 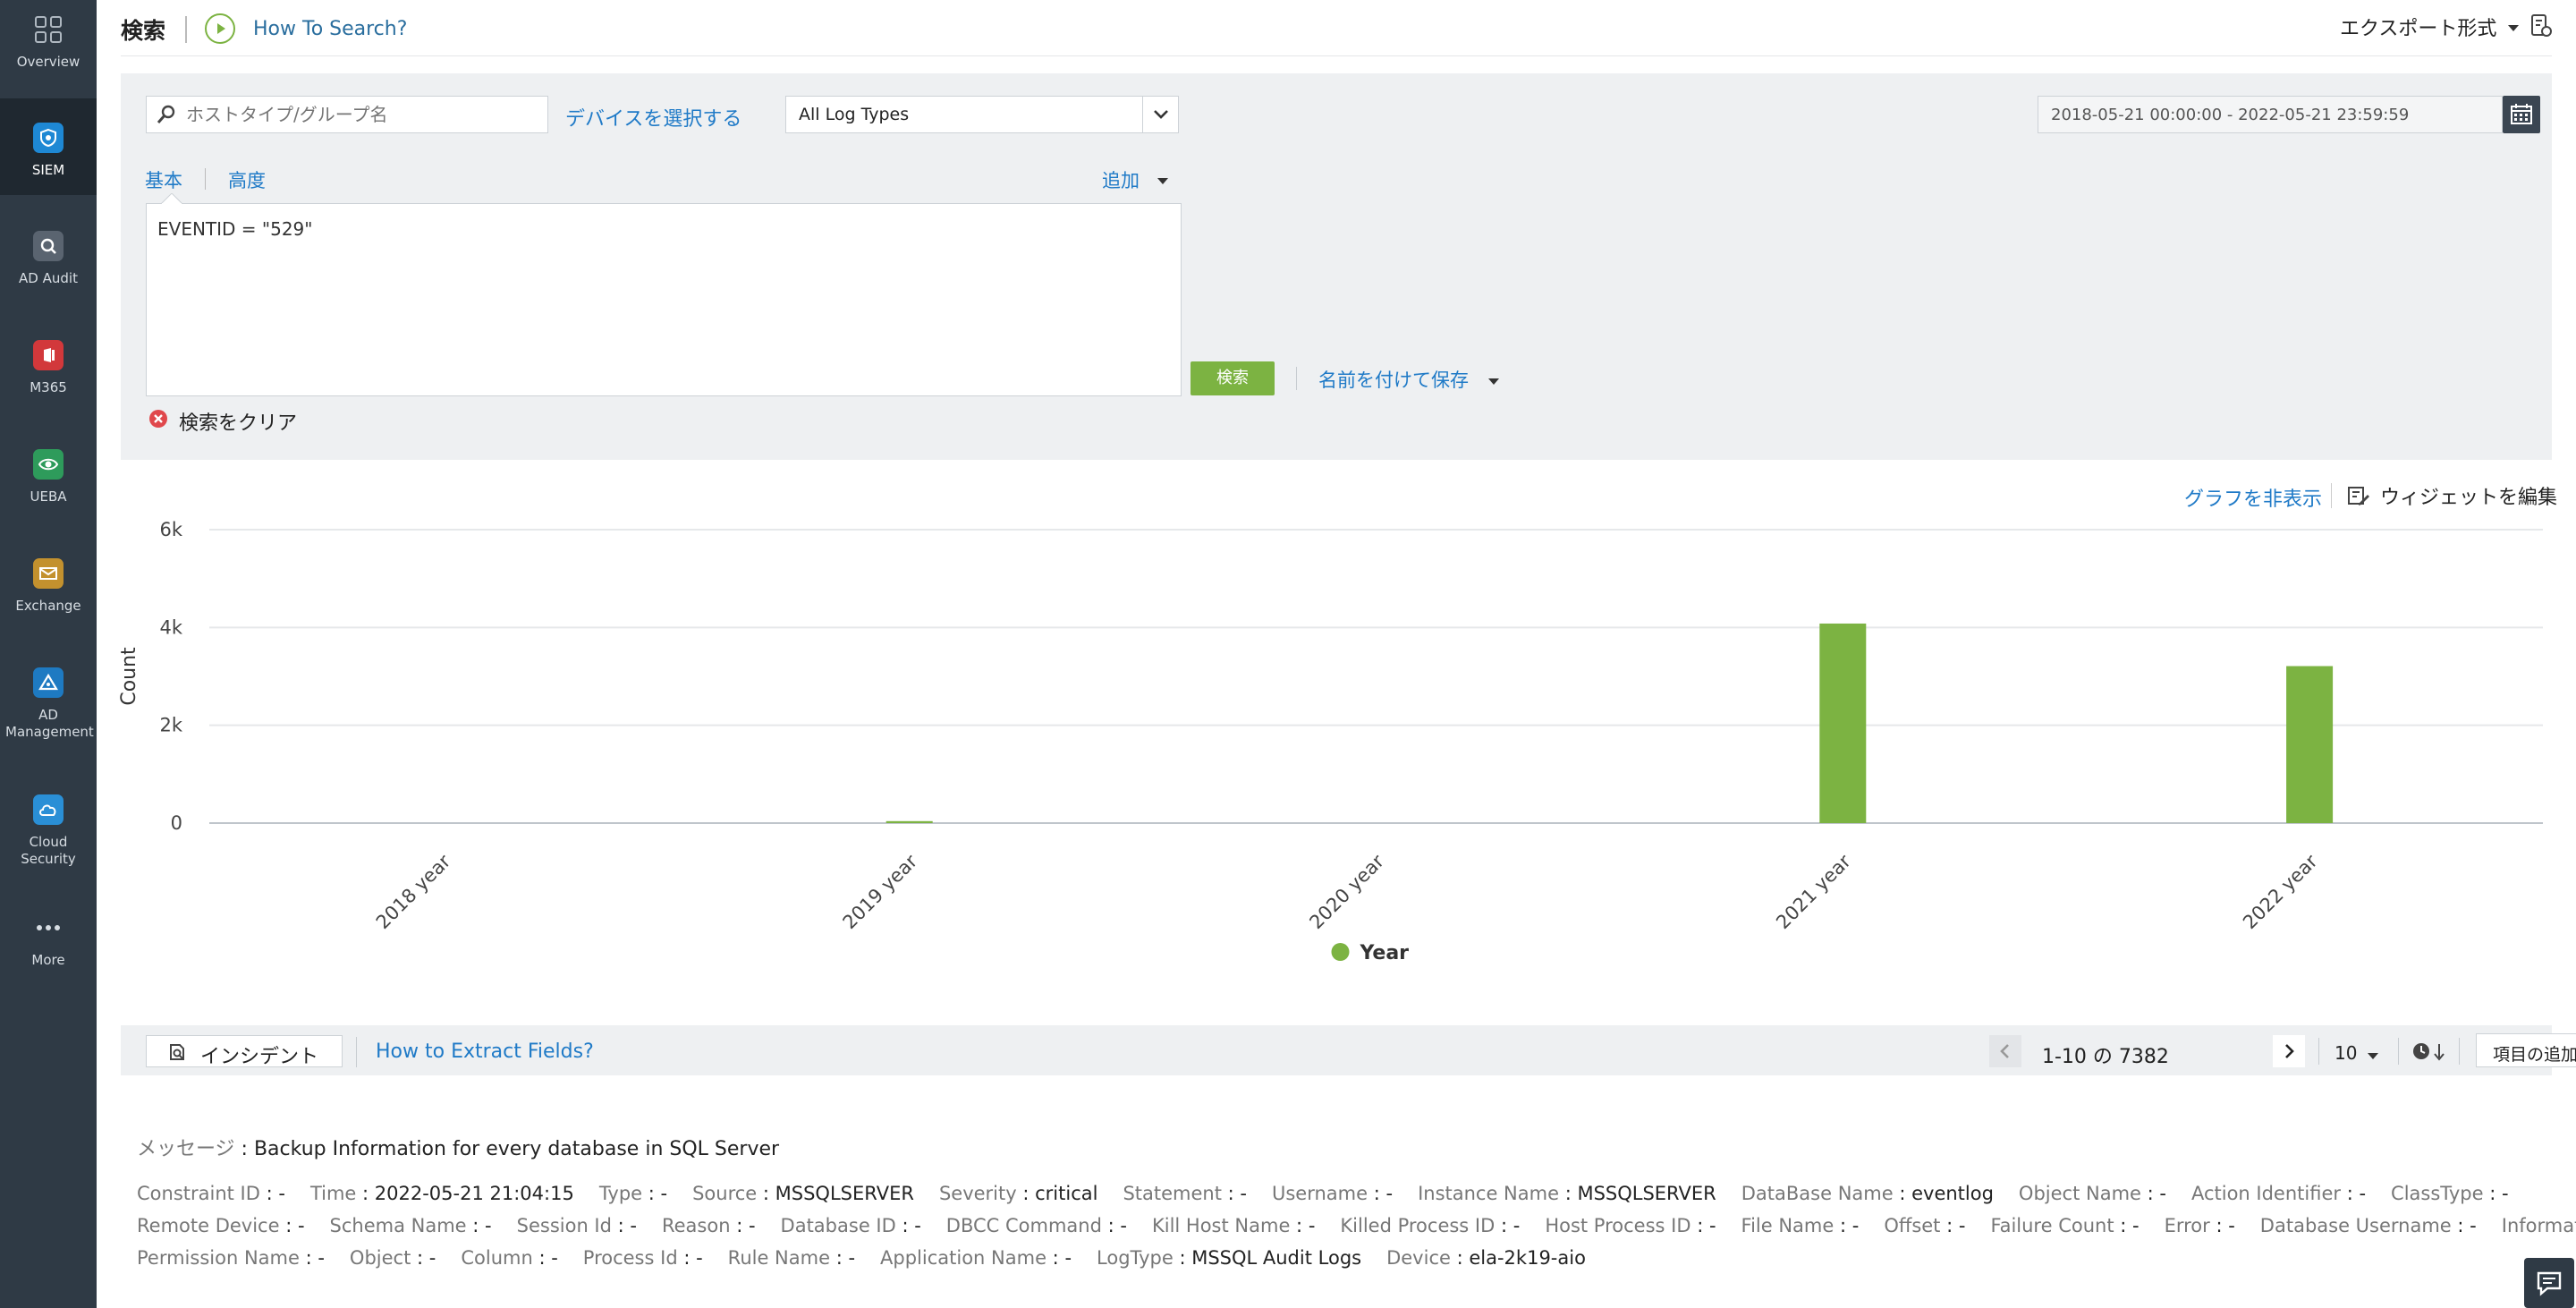 What do you see at coordinates (1817, 1193) in the screenshot?
I see `field-key: DataBase Name` at bounding box center [1817, 1193].